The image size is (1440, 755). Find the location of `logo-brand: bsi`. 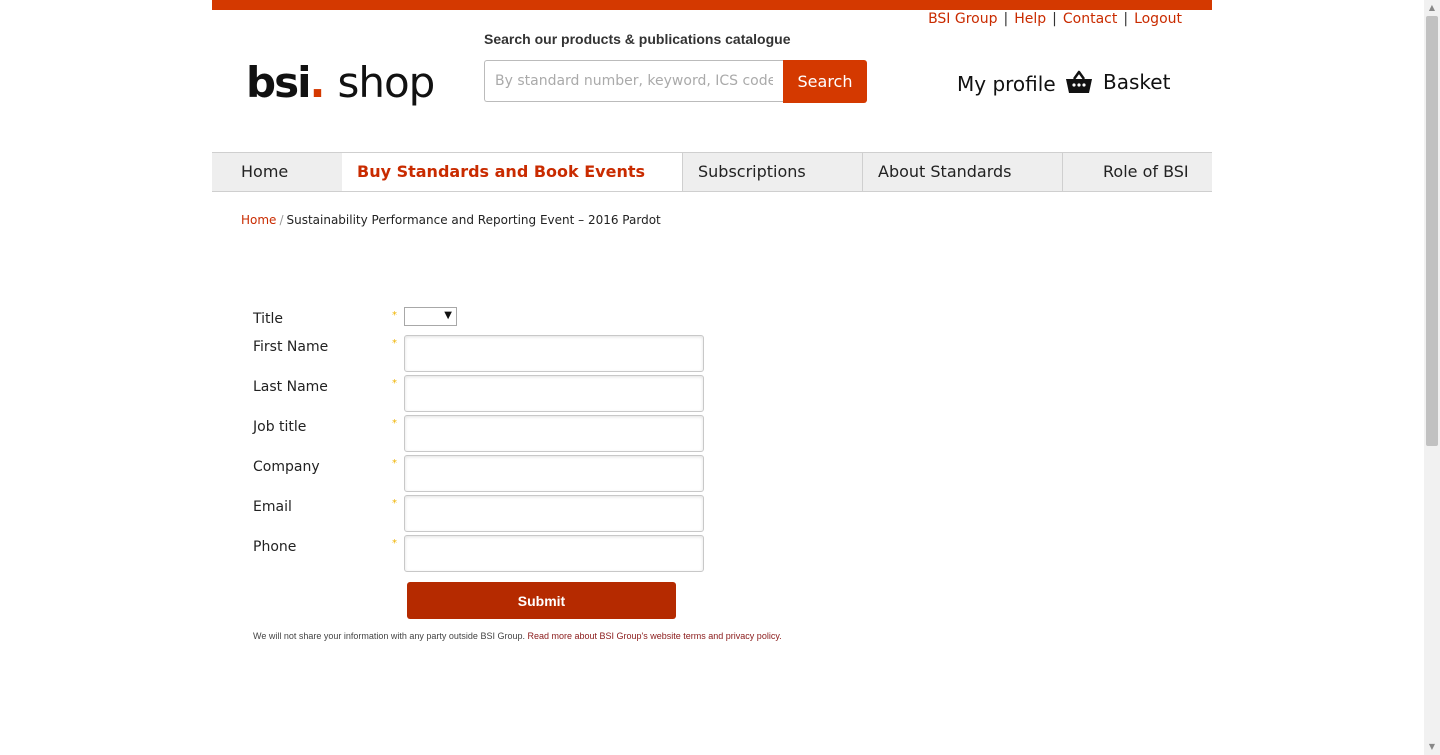

logo-brand: bsi is located at coordinates (278, 82).